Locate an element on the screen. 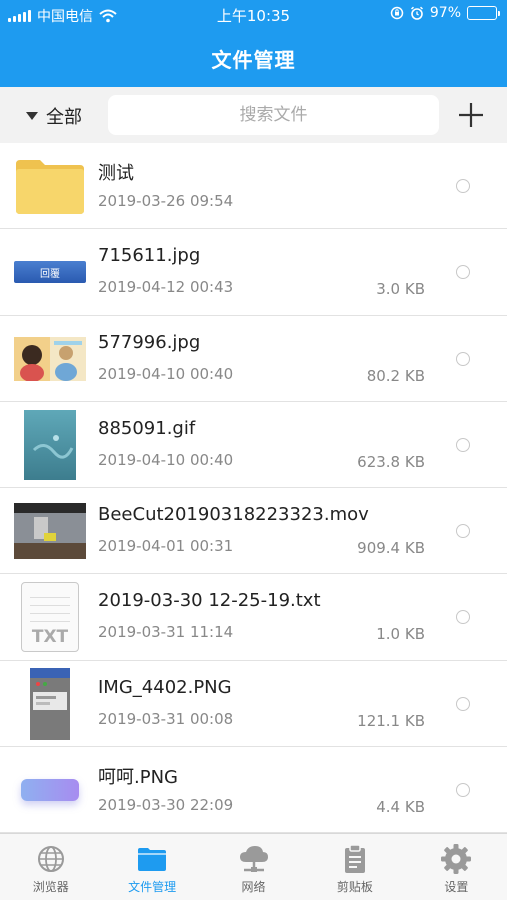 This screenshot has height=900, width=507. list-item: 577996.jpg 2019-04-10 00:40 80.2 KB is located at coordinates (253, 359).